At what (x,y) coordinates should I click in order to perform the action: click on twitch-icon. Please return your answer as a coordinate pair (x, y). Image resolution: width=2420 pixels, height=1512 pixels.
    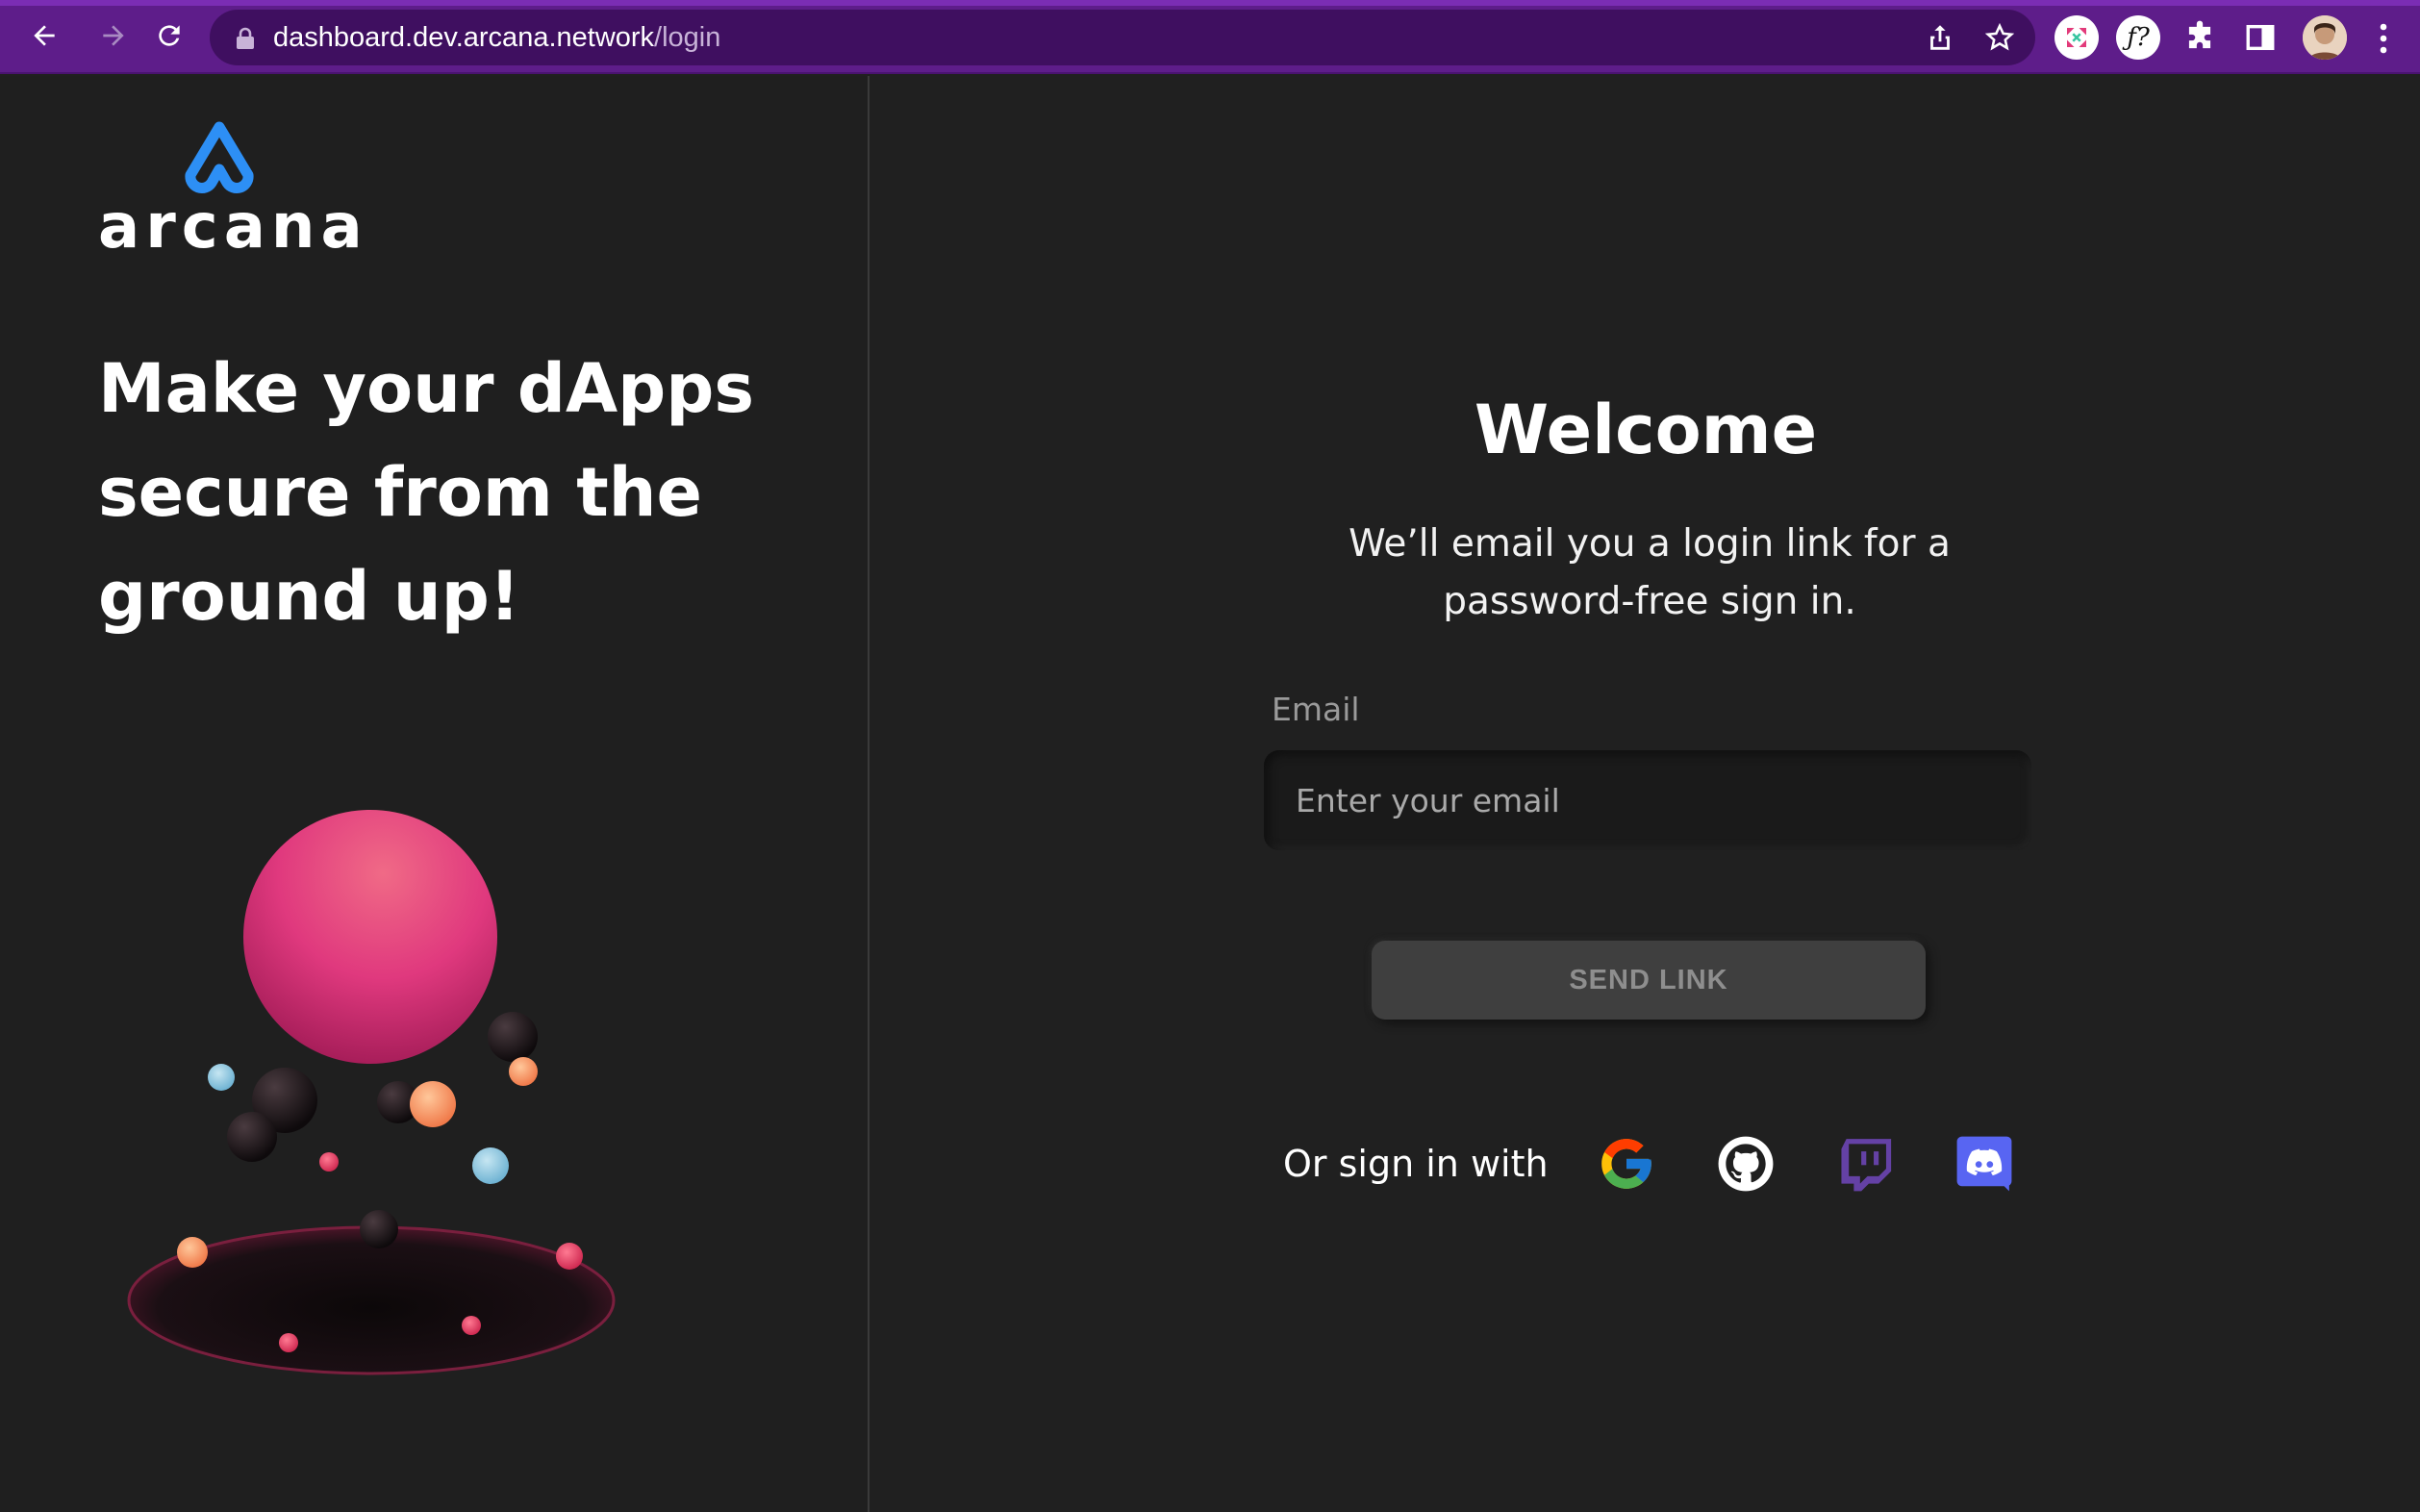
    Looking at the image, I should click on (1866, 1165).